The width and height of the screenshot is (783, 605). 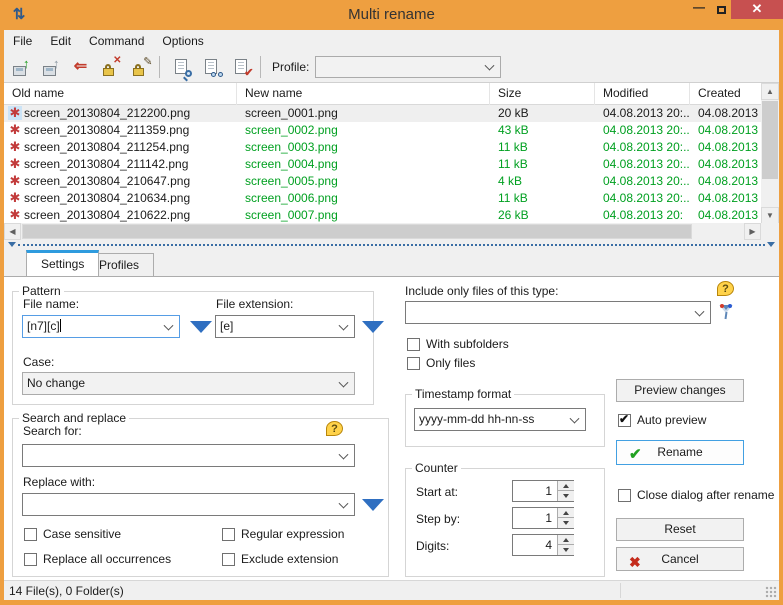 I want to click on step-by-spinner: 1, so click(x=543, y=518).